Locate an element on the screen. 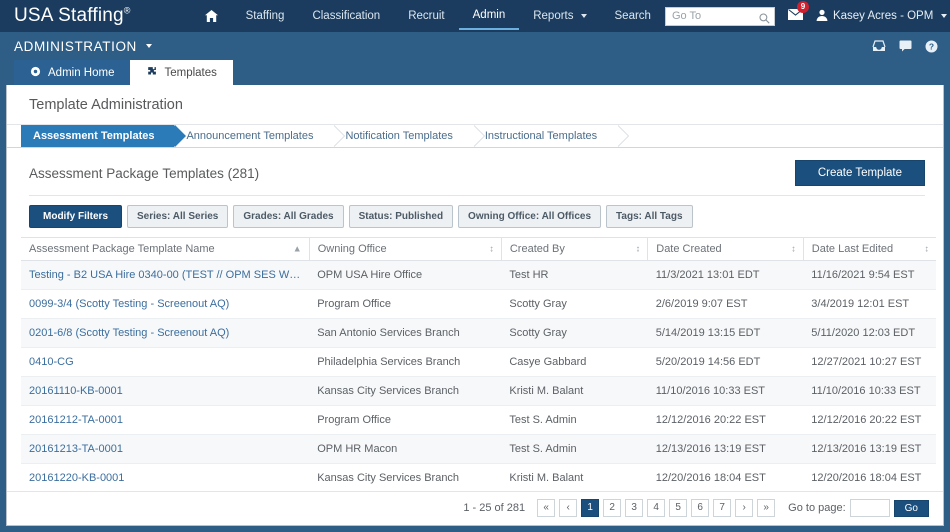 Image resolution: width=950 pixels, height=532 pixels. chevron-down-icon is located at coordinates (944, 16).